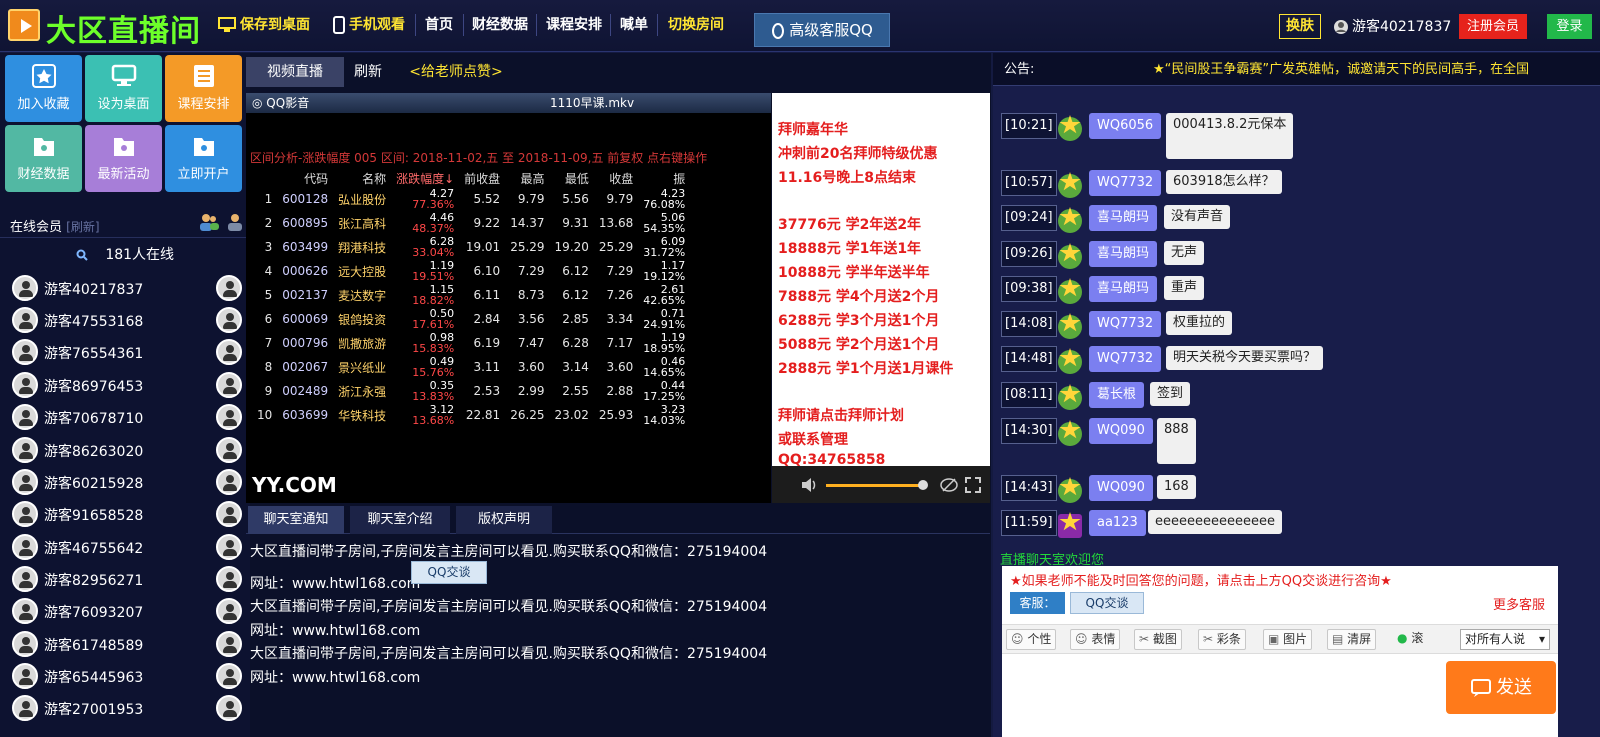 The width and height of the screenshot is (1600, 737). What do you see at coordinates (203, 158) in the screenshot?
I see `tile-open-account: 立即开户` at bounding box center [203, 158].